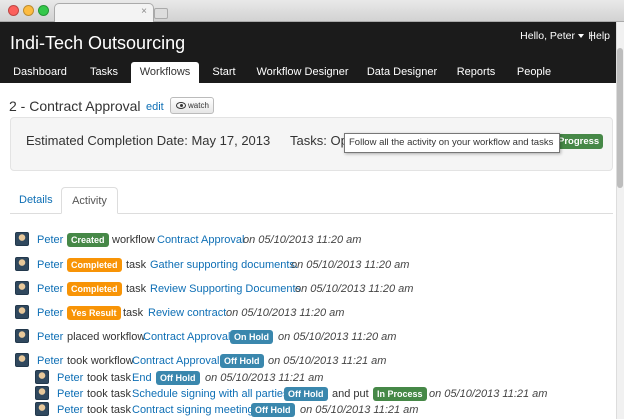 The image size is (624, 419). What do you see at coordinates (187, 313) in the screenshot?
I see `task-link: Review contract` at bounding box center [187, 313].